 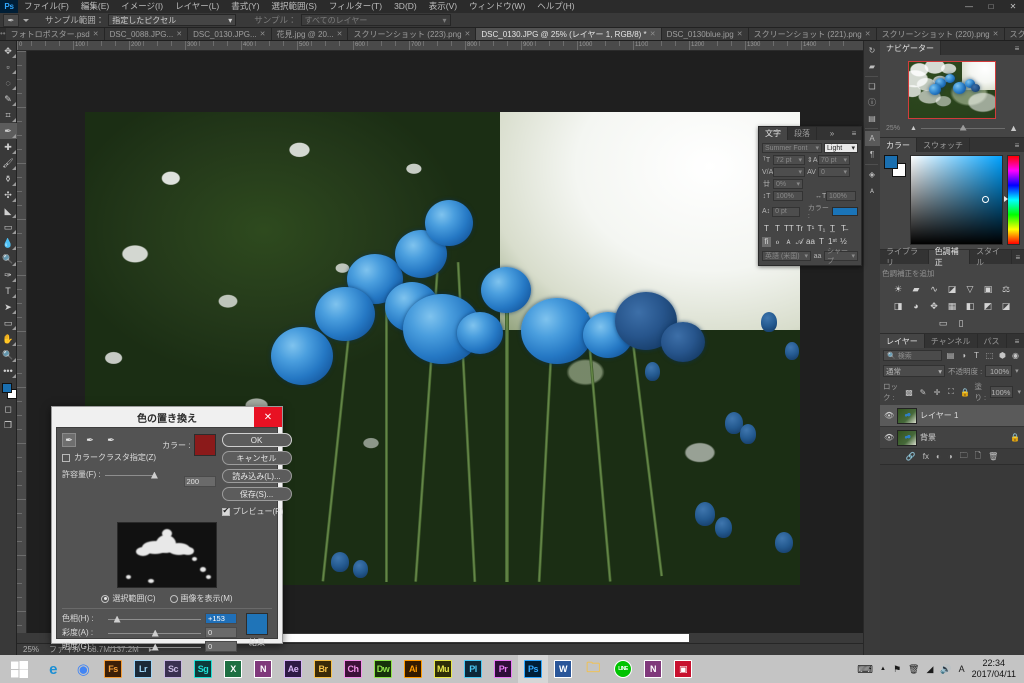 What do you see at coordinates (204, 445) in the screenshot?
I see `source-color-swatch` at bounding box center [204, 445].